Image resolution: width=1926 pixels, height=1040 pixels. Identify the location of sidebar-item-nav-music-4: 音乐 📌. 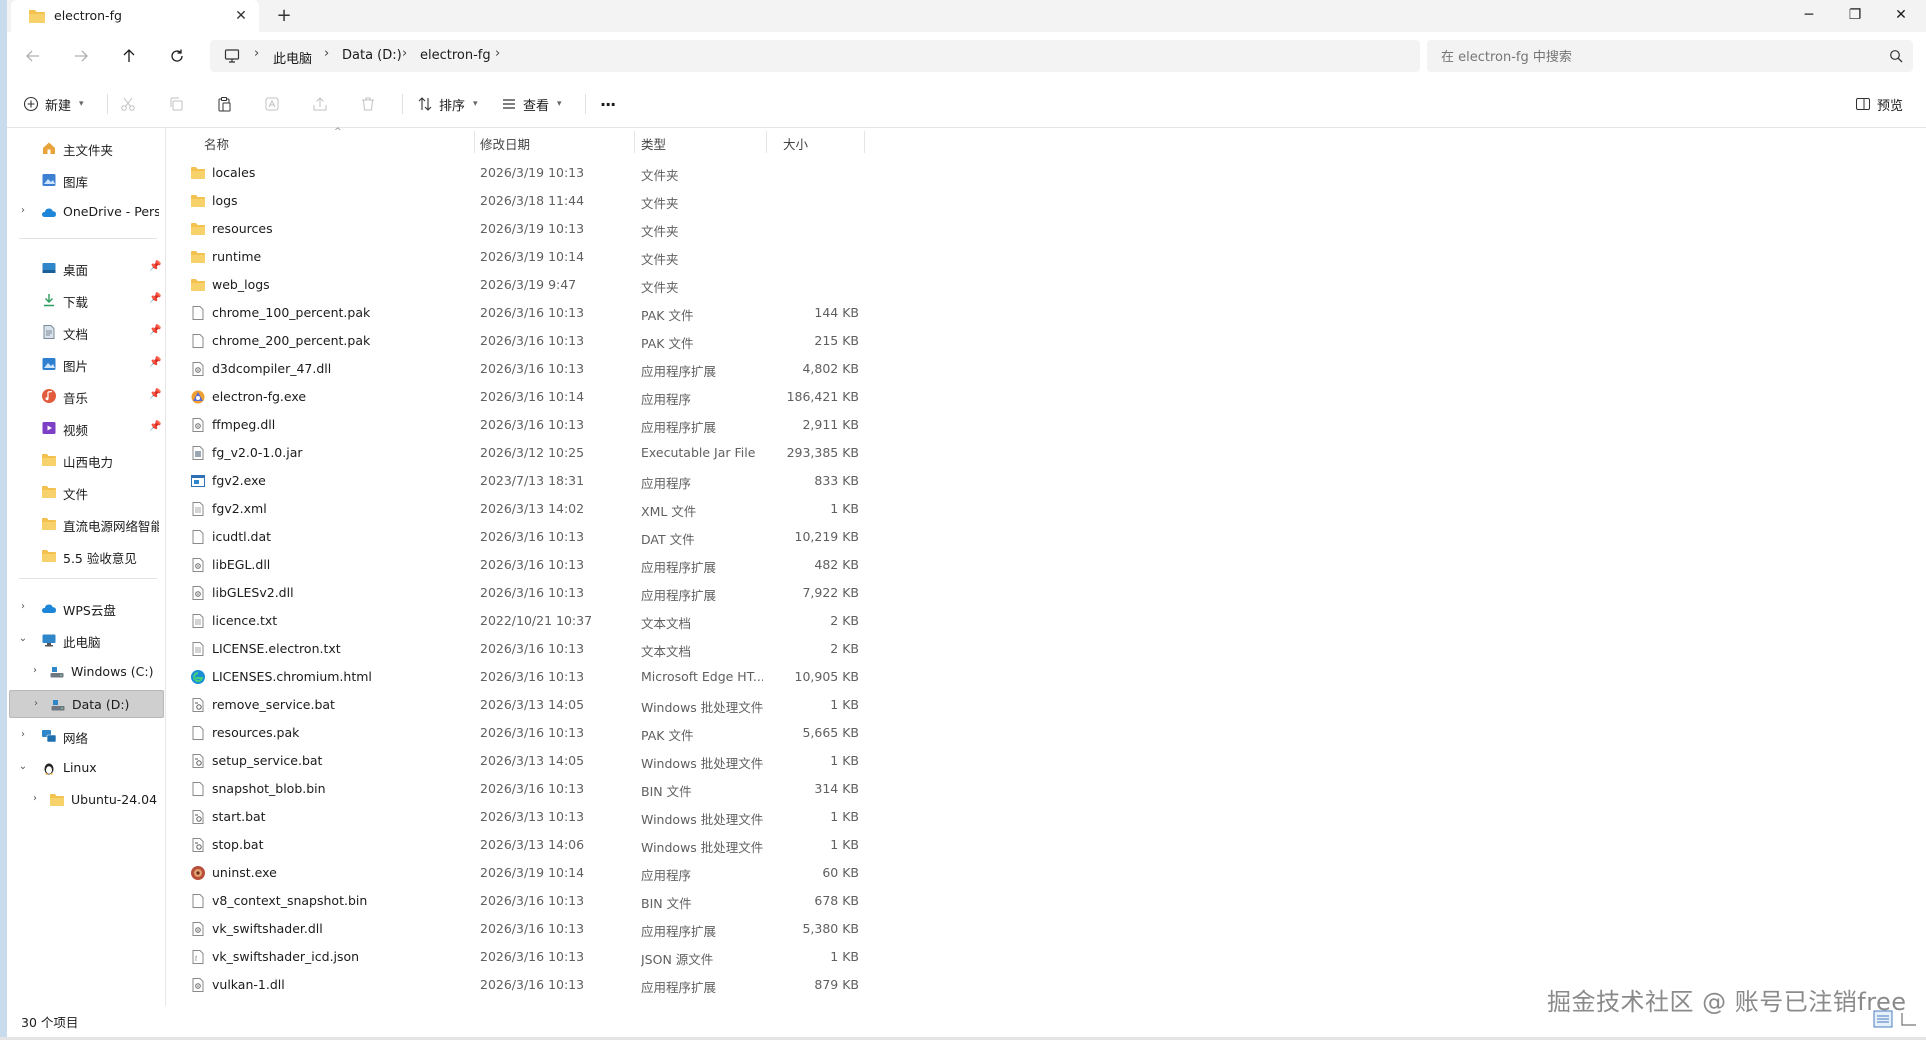
(86, 396).